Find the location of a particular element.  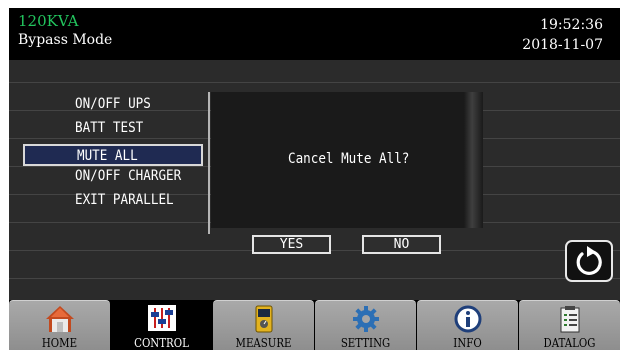

menu-item-batt-test: BATT TEST is located at coordinates (109, 128).